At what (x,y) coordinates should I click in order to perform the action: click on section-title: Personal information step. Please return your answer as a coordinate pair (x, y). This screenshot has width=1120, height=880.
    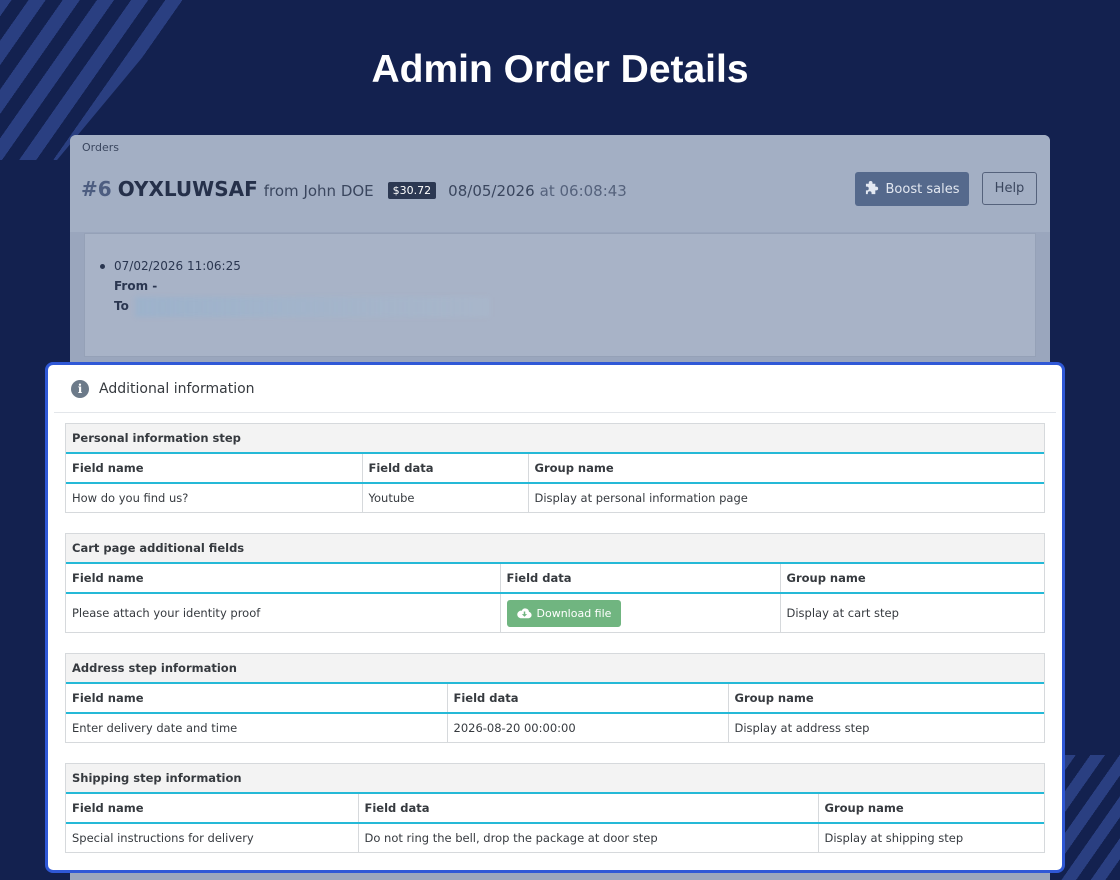
    Looking at the image, I should click on (555, 439).